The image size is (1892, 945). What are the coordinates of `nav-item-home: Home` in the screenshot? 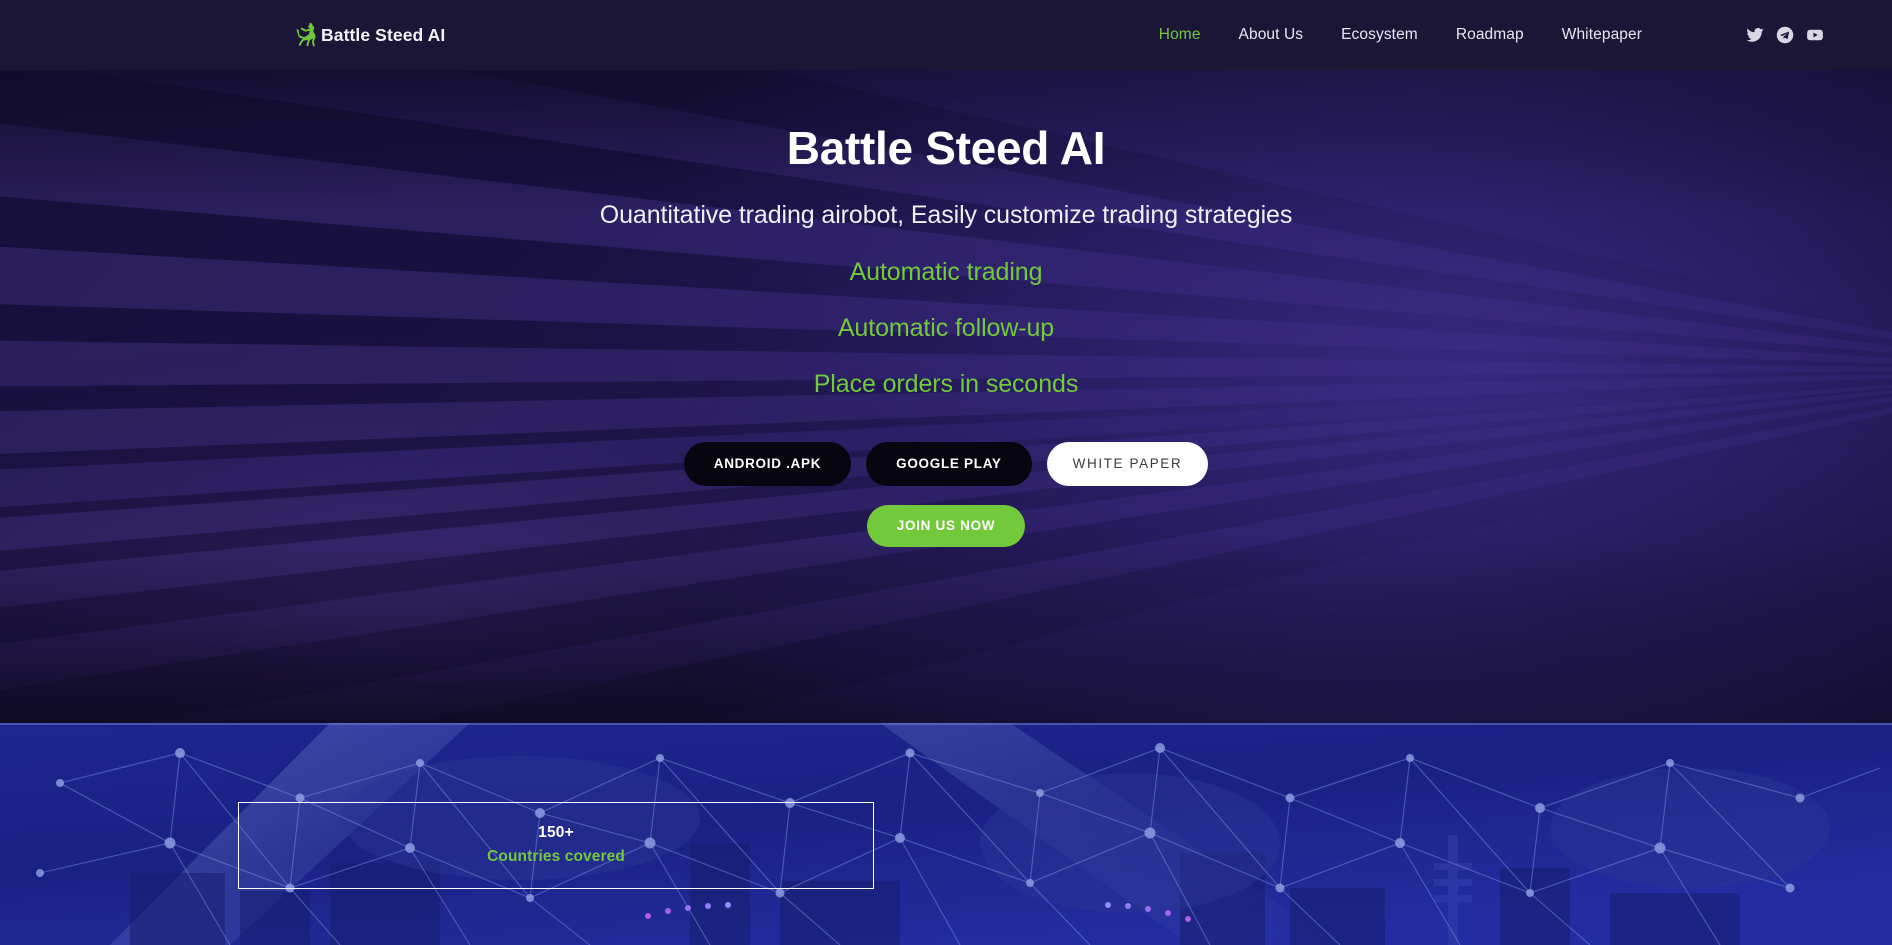 It's located at (1180, 35).